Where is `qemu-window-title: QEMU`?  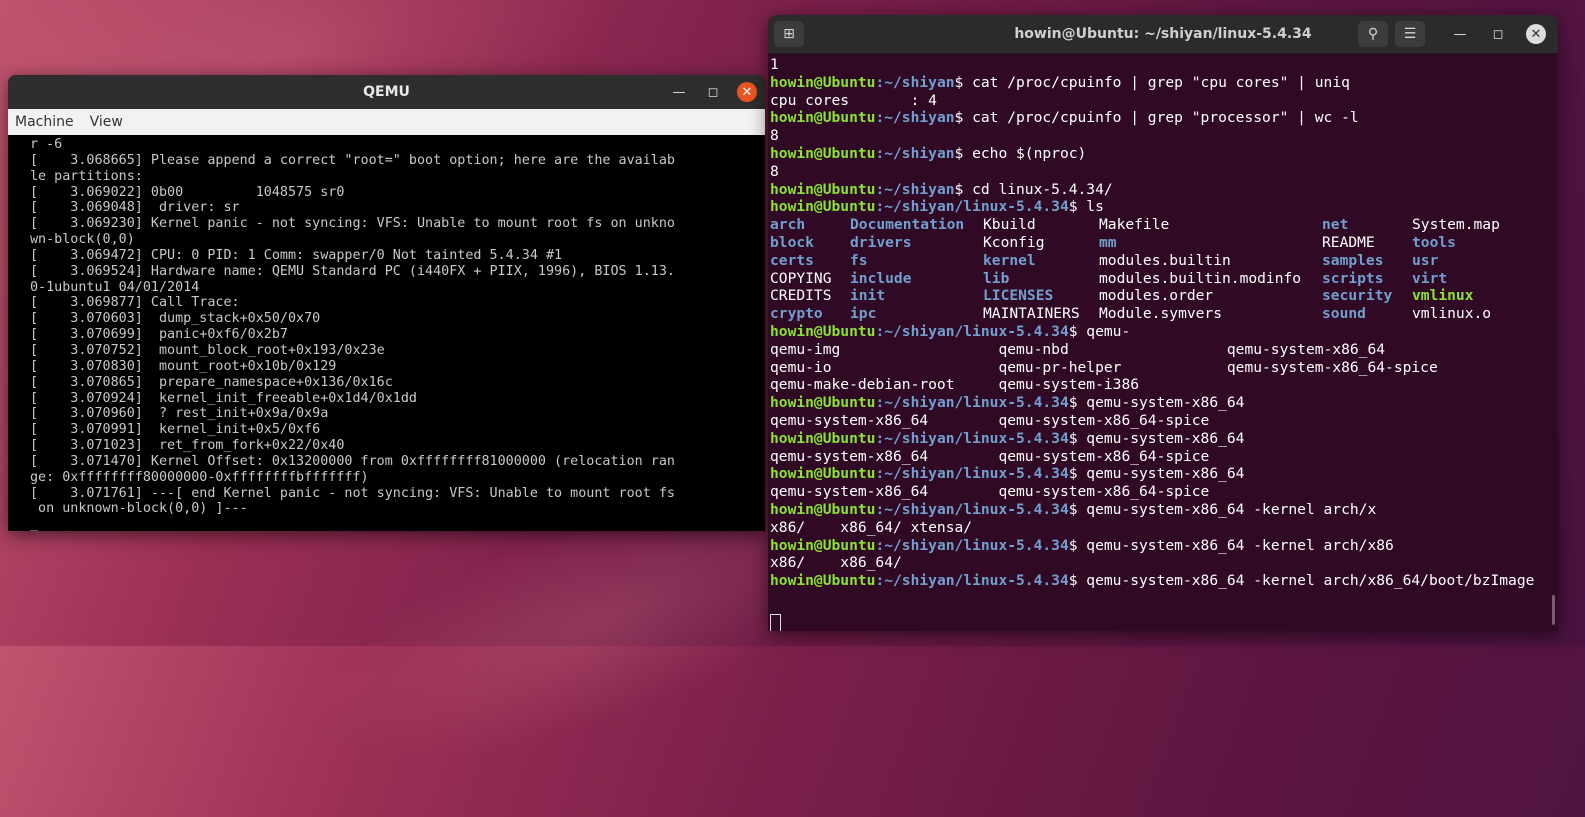
qemu-window-title: QEMU is located at coordinates (386, 92).